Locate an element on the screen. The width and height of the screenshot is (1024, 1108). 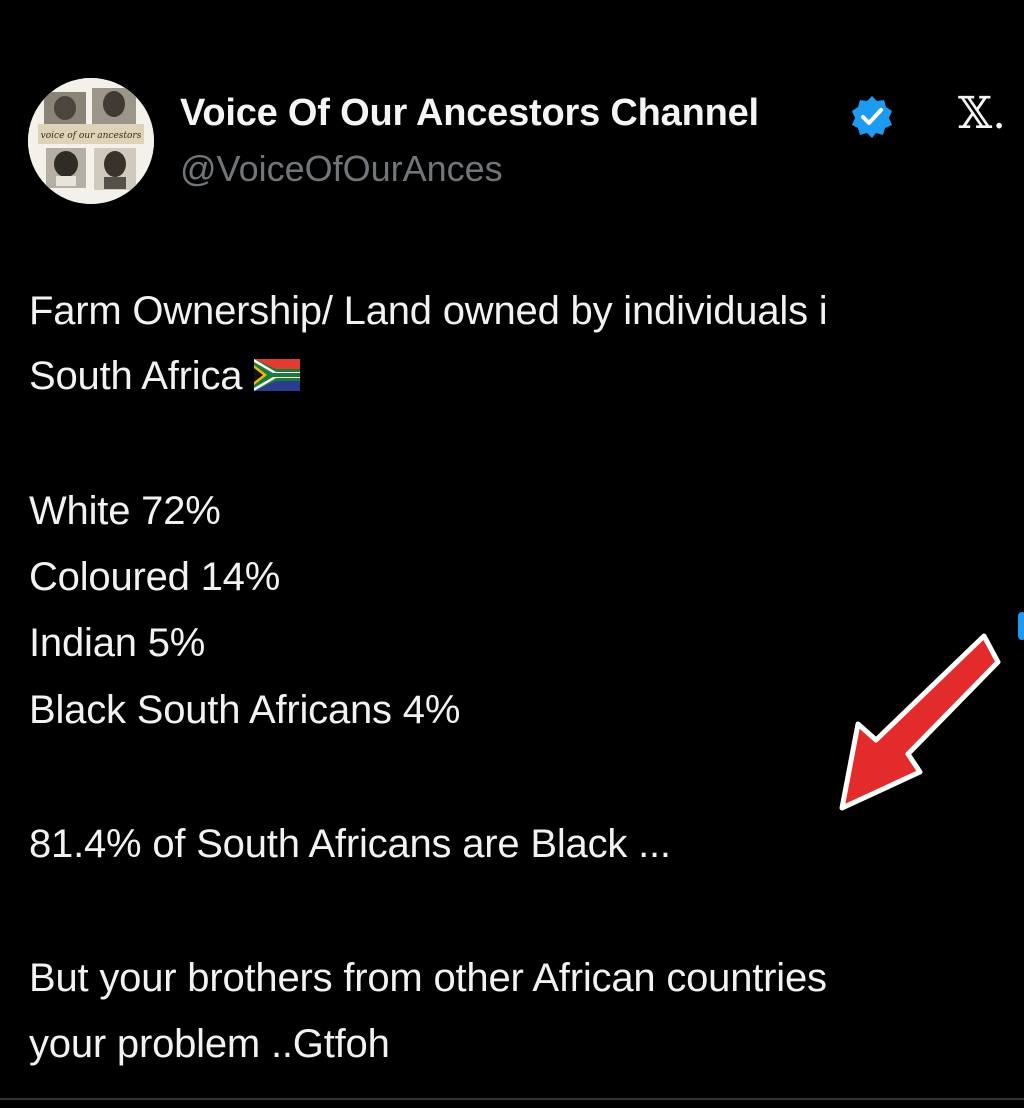
post-text-segment: South Africa is located at coordinates (136, 376).